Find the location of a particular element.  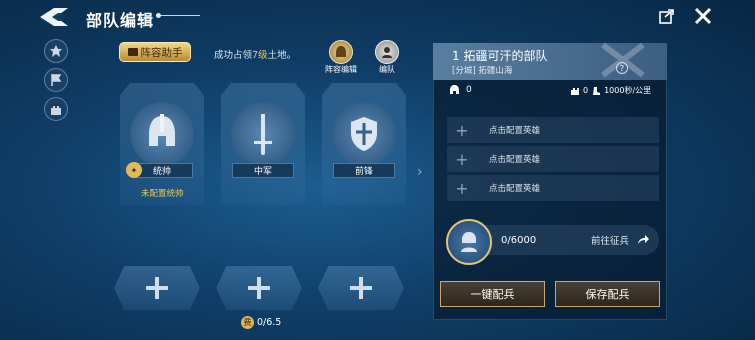

team-label: 编队 is located at coordinates (387, 69).